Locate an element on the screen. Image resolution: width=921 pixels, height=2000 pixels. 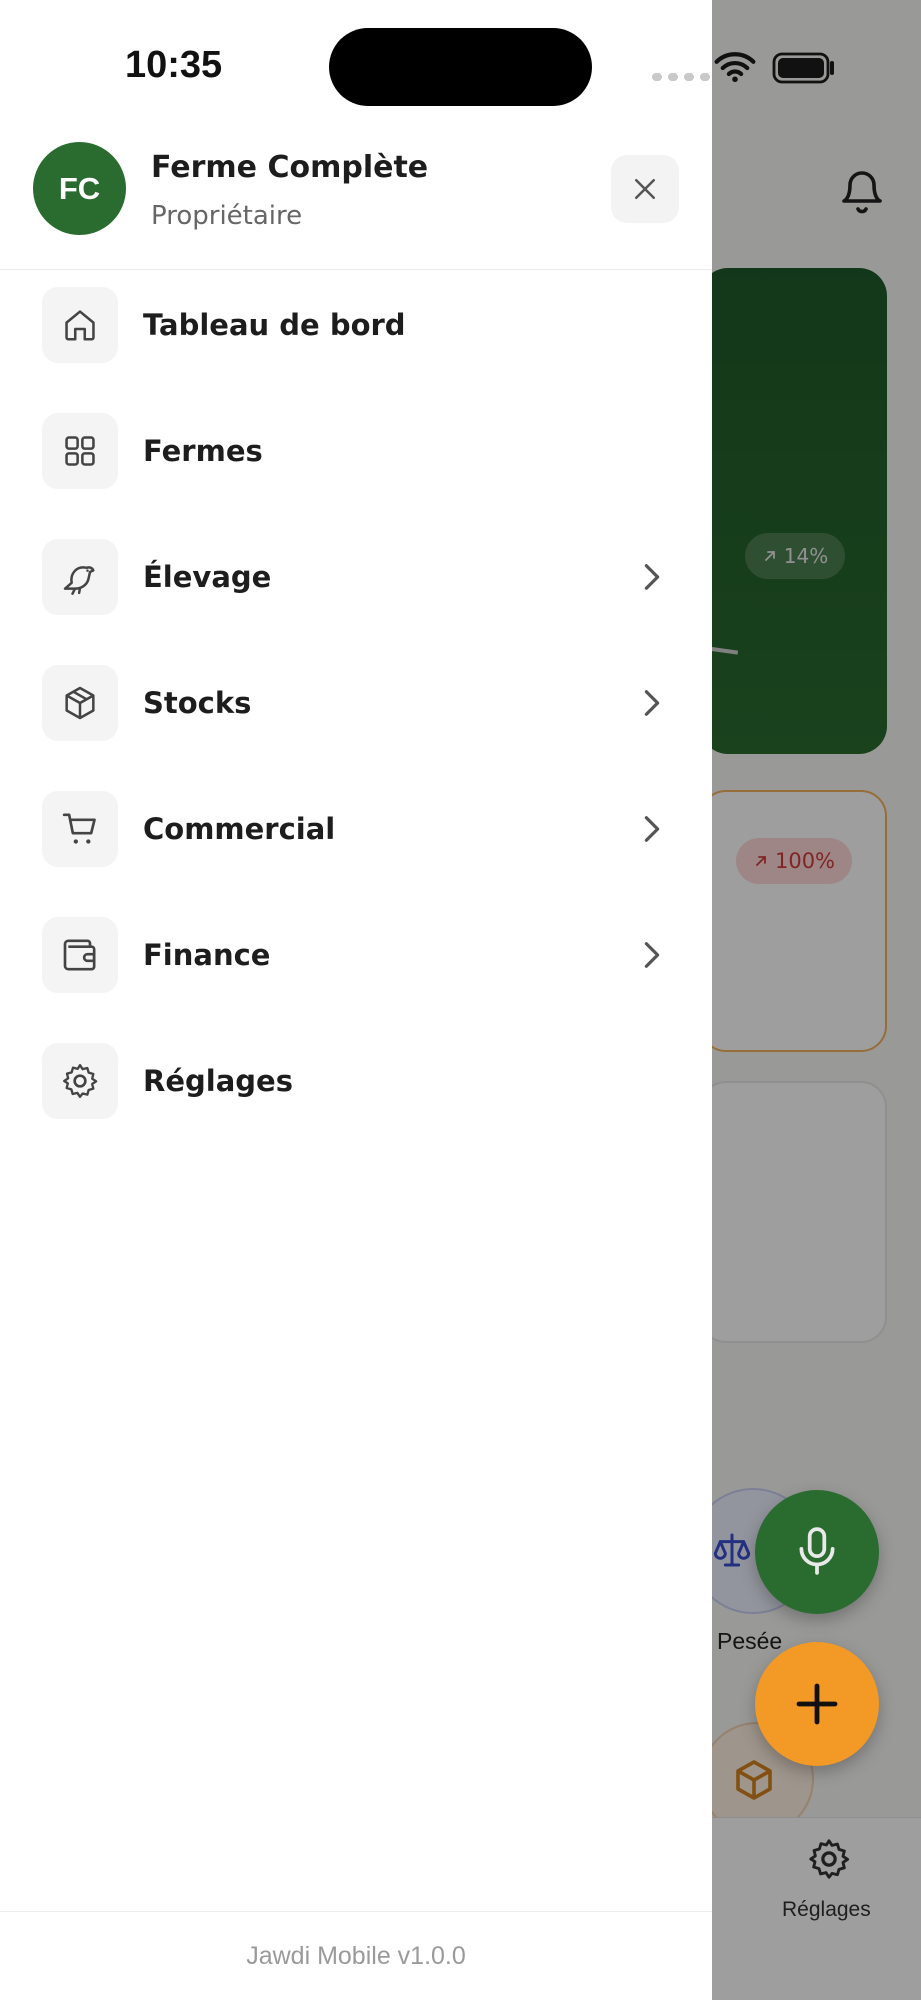
grid-icon is located at coordinates (80, 451).